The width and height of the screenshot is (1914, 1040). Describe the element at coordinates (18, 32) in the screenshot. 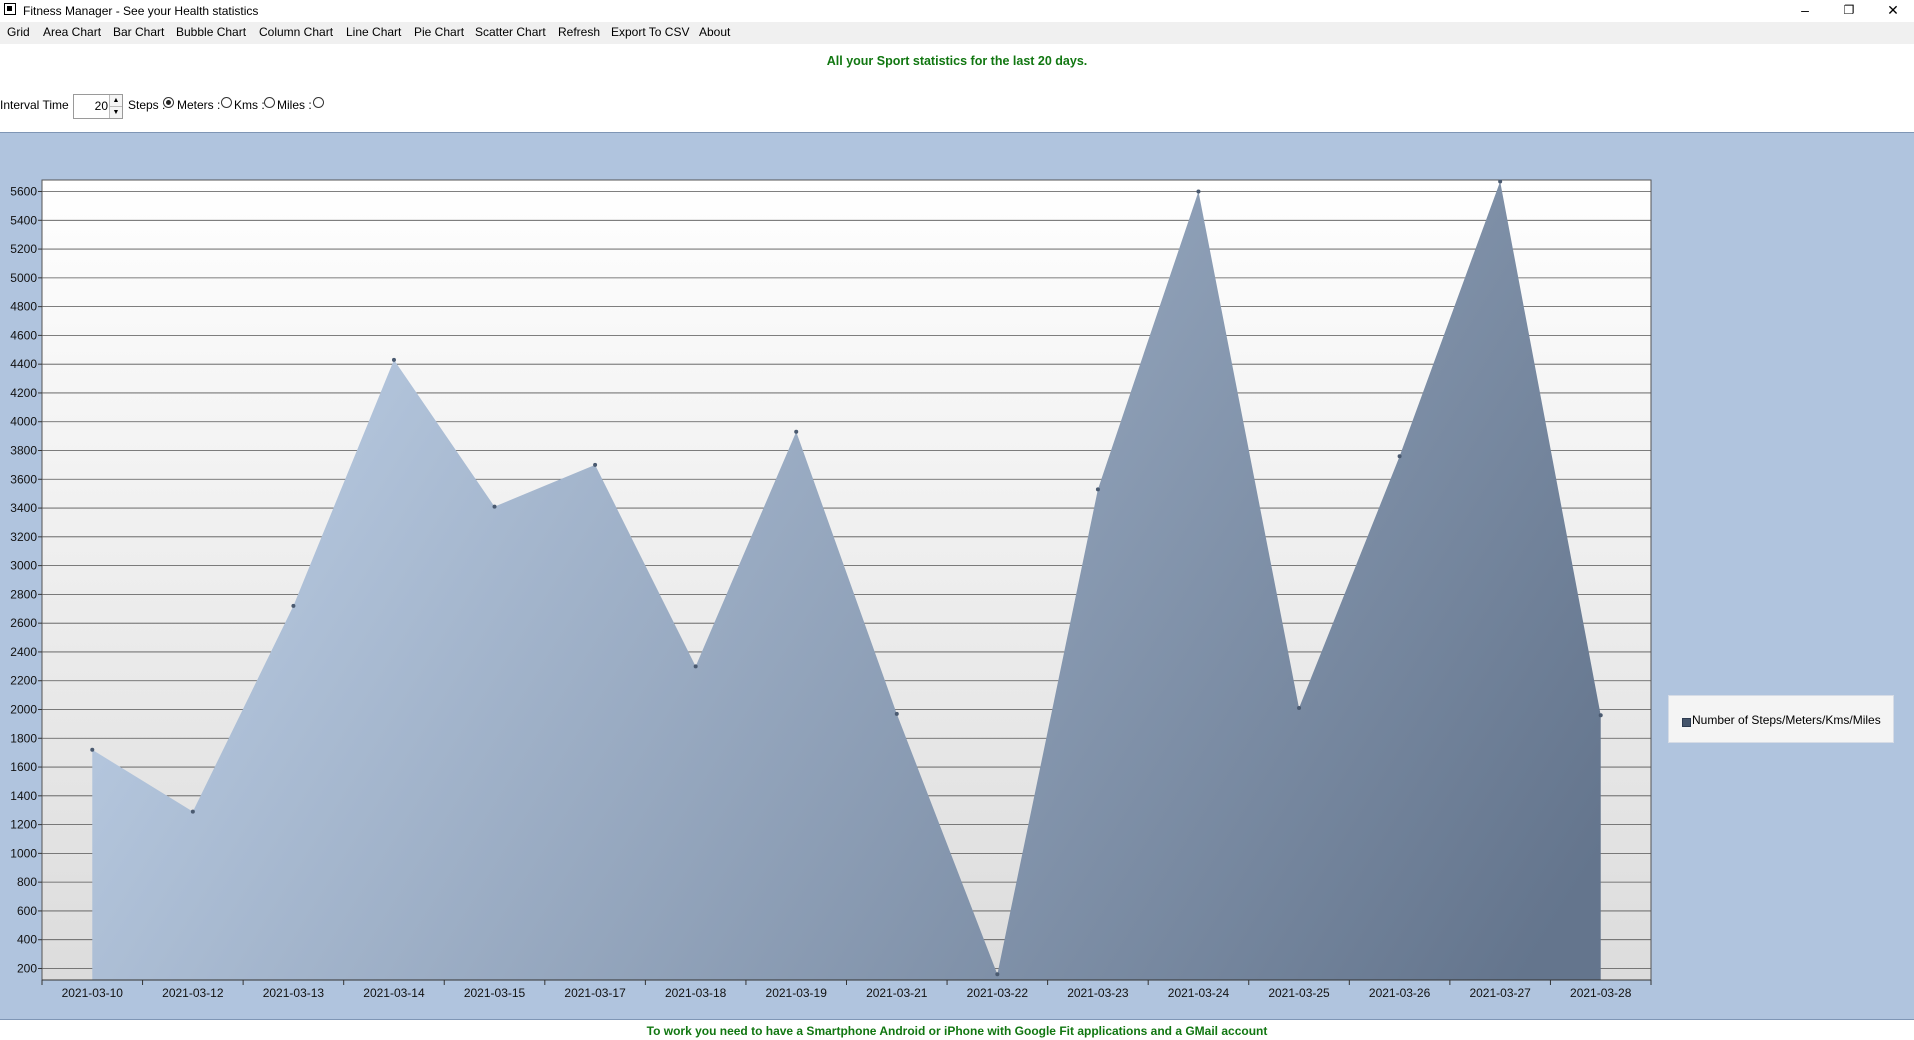

I see `menu-item-grid: Grid` at that location.